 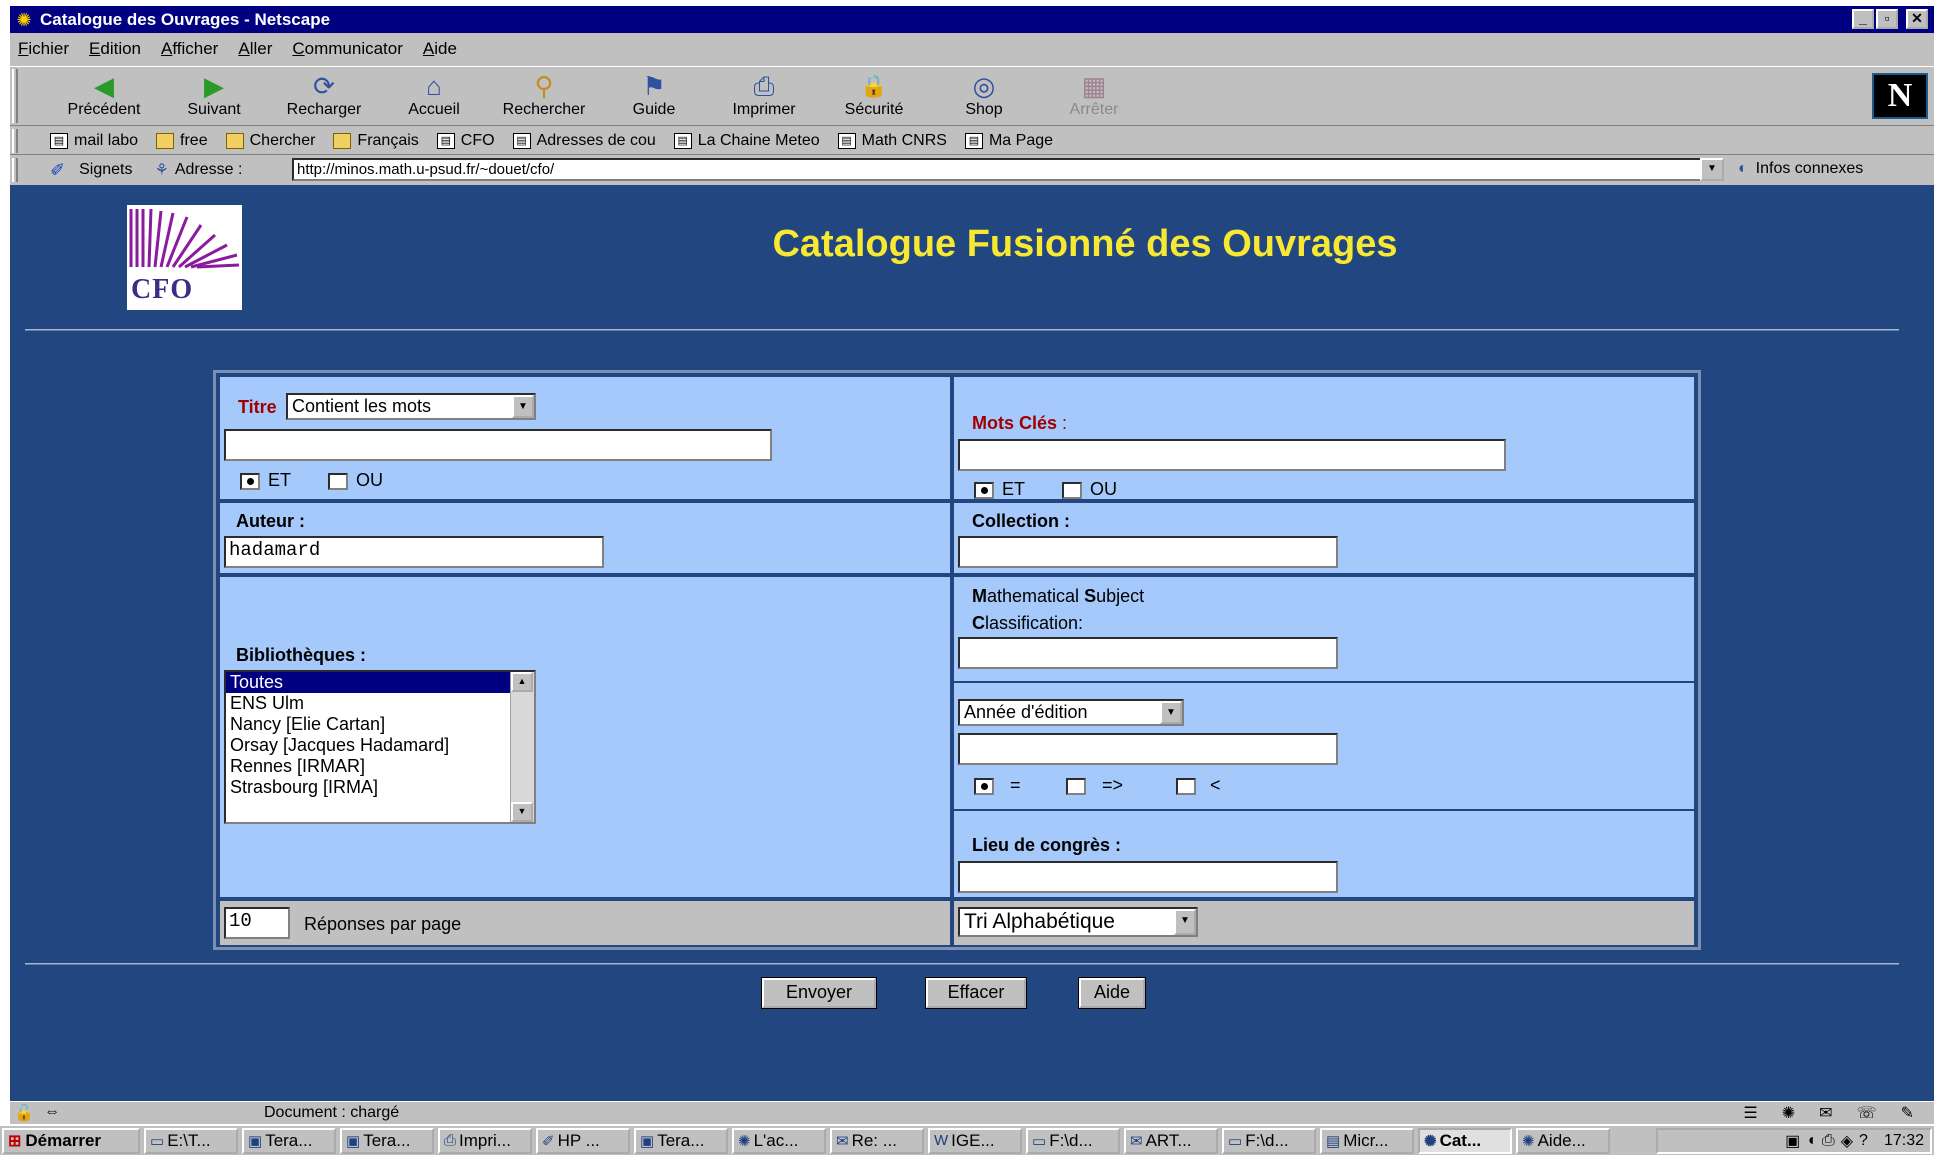 What do you see at coordinates (1907, 1113) in the screenshot?
I see `composer-icon: ✎` at bounding box center [1907, 1113].